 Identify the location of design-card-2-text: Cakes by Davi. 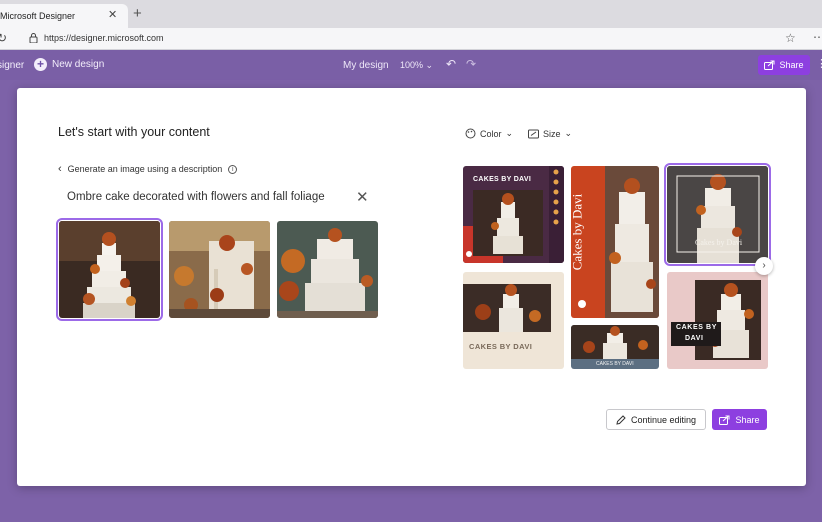
(578, 232).